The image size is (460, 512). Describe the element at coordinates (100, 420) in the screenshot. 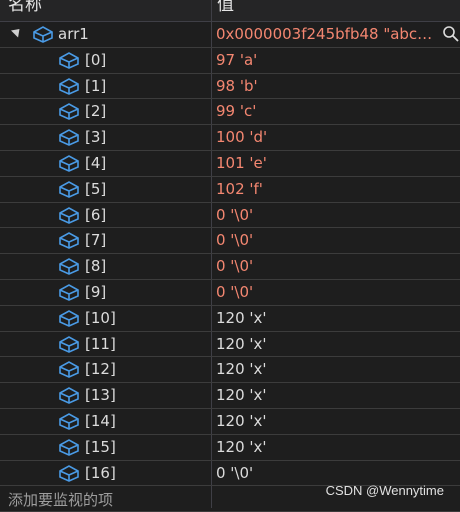

I see `element-index: [14]` at that location.